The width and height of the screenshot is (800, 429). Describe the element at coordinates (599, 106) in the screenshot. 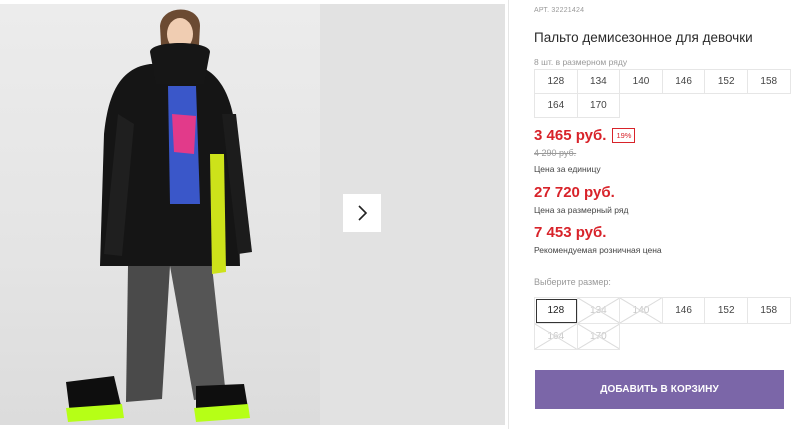

I see `size-range-cell: 170` at that location.